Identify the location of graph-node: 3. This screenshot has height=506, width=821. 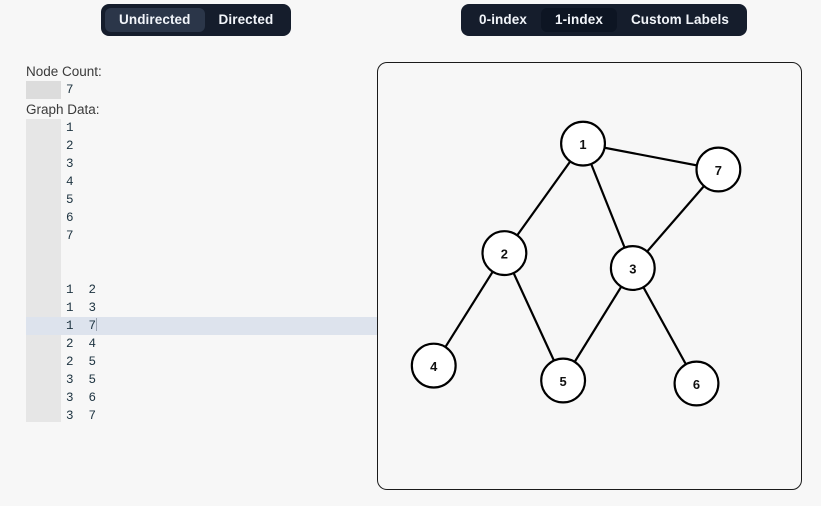
(632, 268).